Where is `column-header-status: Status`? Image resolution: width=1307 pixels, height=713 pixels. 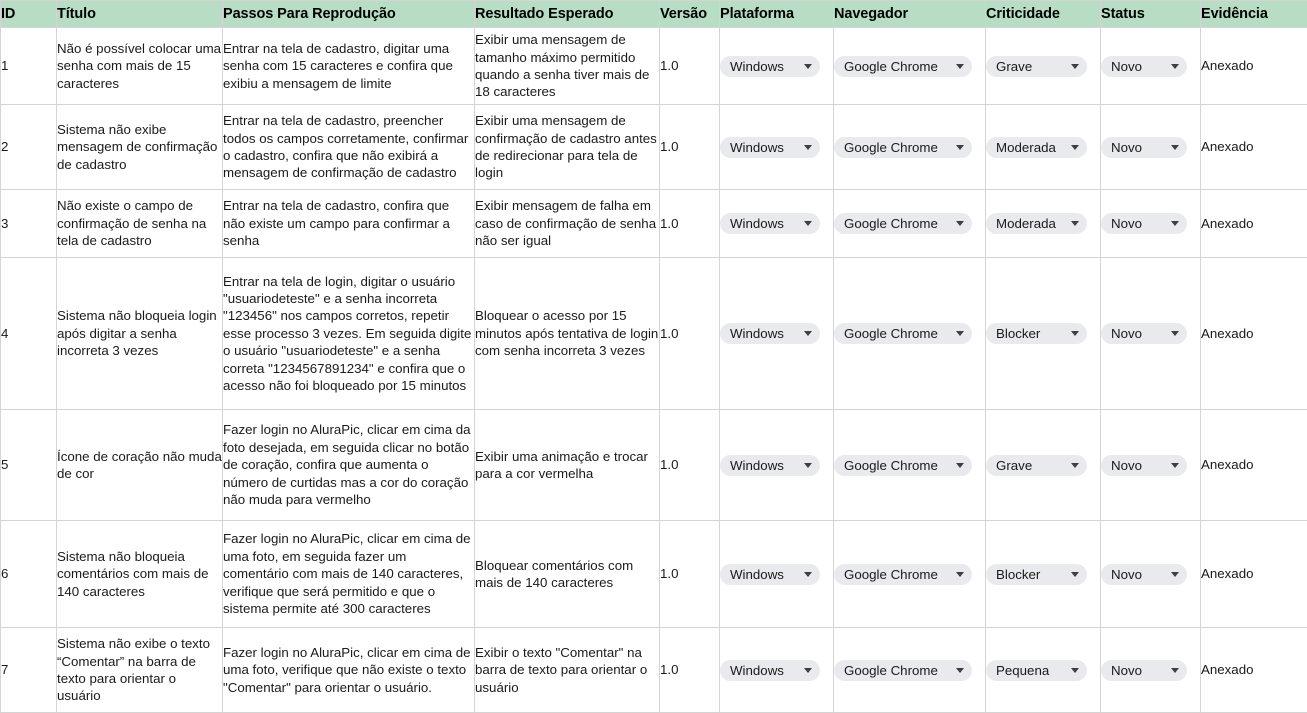
column-header-status: Status is located at coordinates (1150, 14).